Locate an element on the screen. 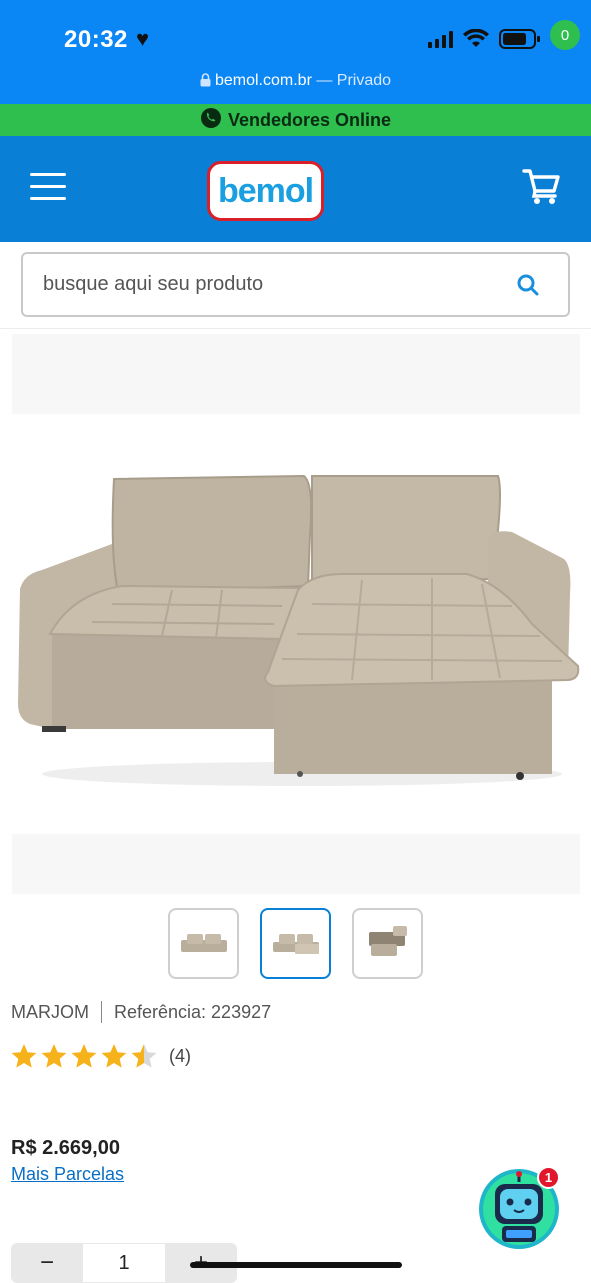 This screenshot has width=591, height=1283. cart-count-badge: 0 is located at coordinates (565, 35).